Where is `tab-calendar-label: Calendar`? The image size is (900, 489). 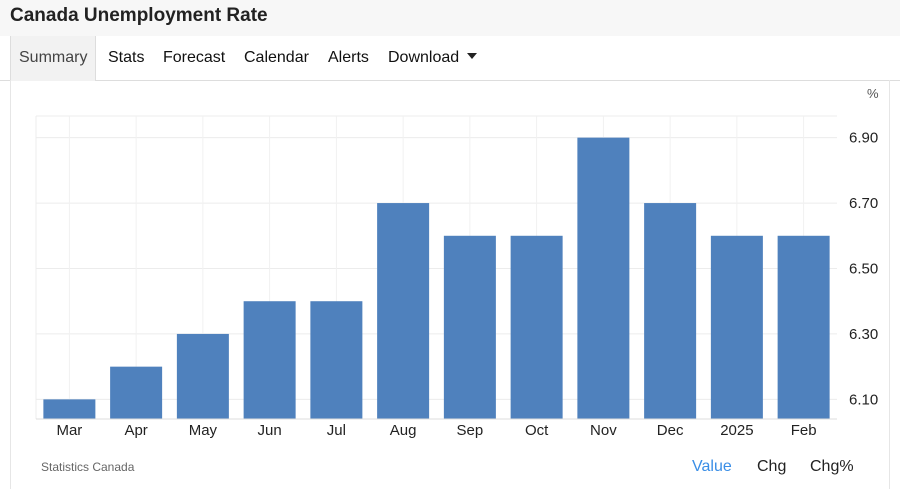 tab-calendar-label: Calendar is located at coordinates (276, 57).